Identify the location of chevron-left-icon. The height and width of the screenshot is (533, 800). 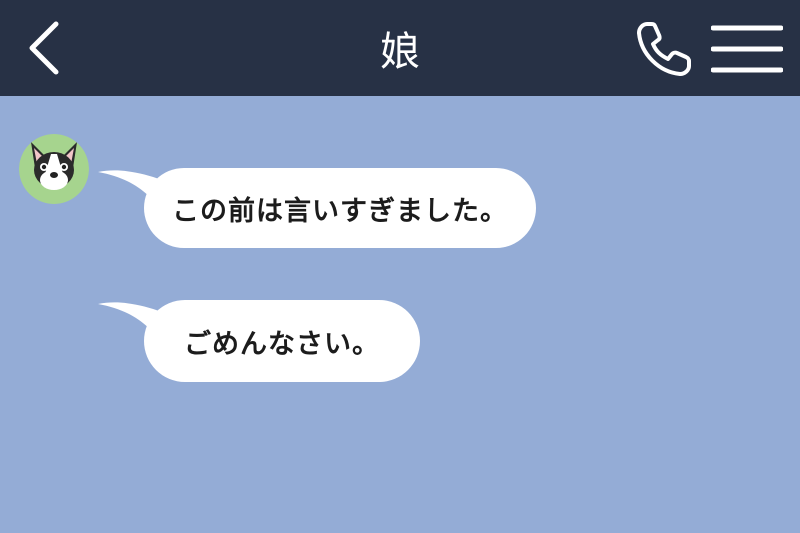
(44, 48).